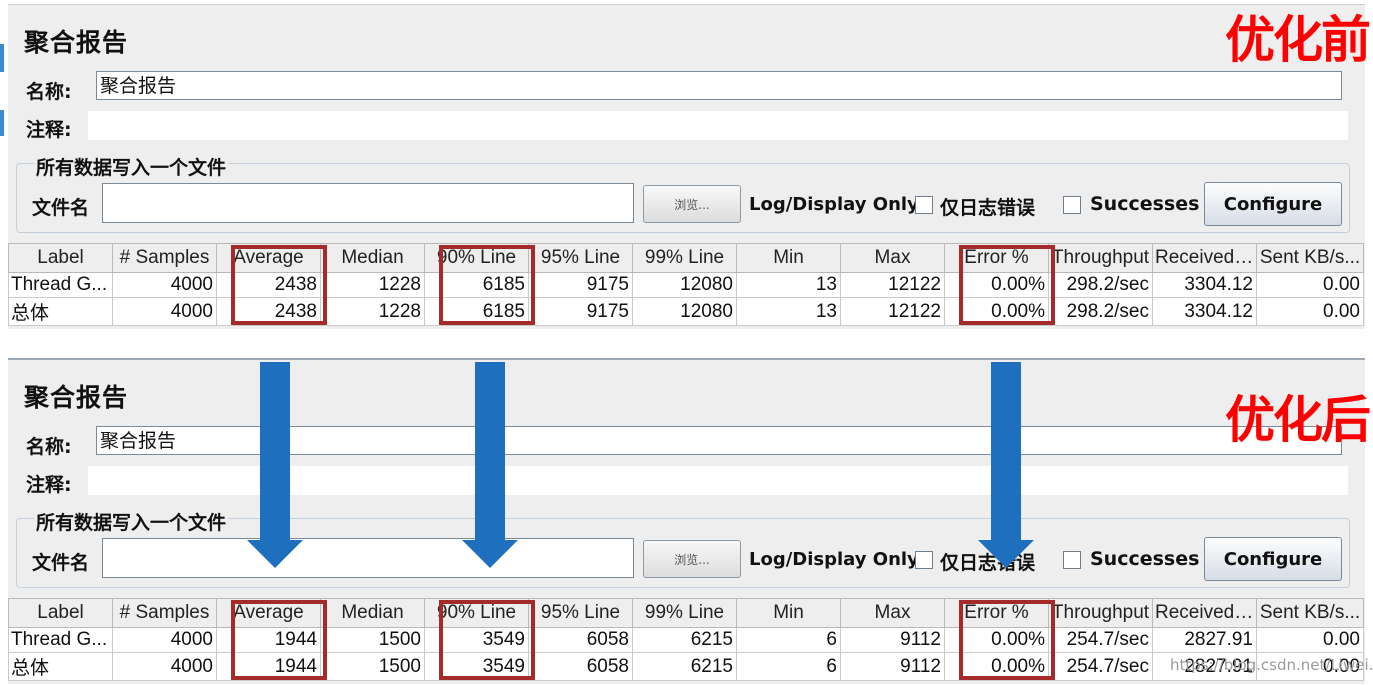 Image resolution: width=1373 pixels, height=685 pixels. I want to click on comment-input, so click(718, 125).